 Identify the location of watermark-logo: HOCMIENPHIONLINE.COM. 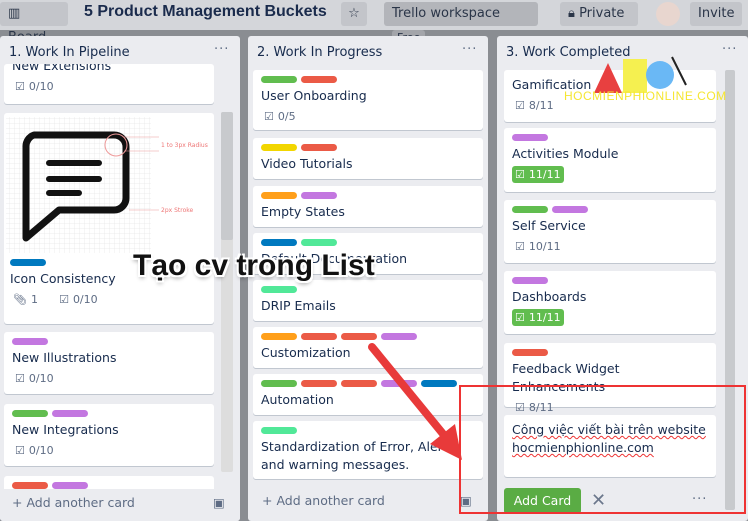
(645, 79).